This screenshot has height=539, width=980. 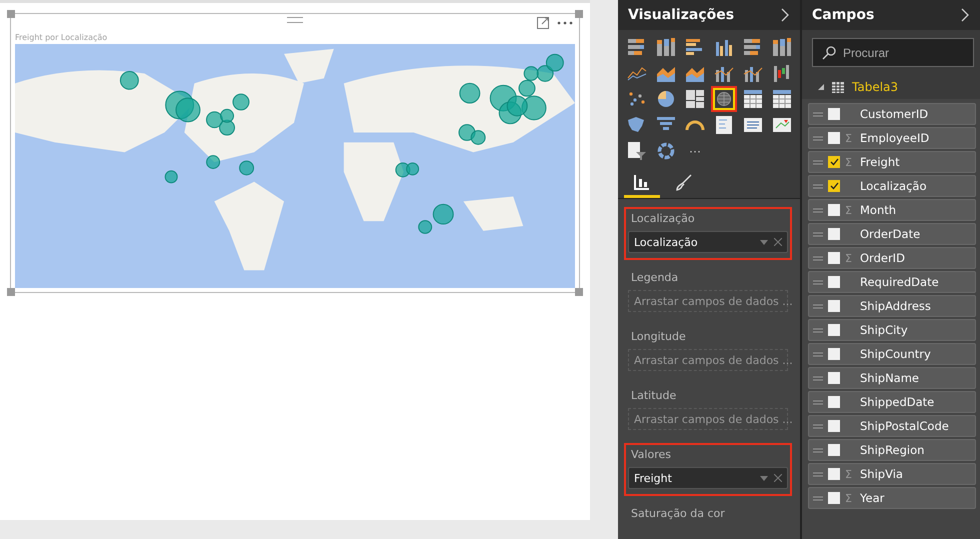 What do you see at coordinates (684, 181) in the screenshot?
I see `paintbrush-icon` at bounding box center [684, 181].